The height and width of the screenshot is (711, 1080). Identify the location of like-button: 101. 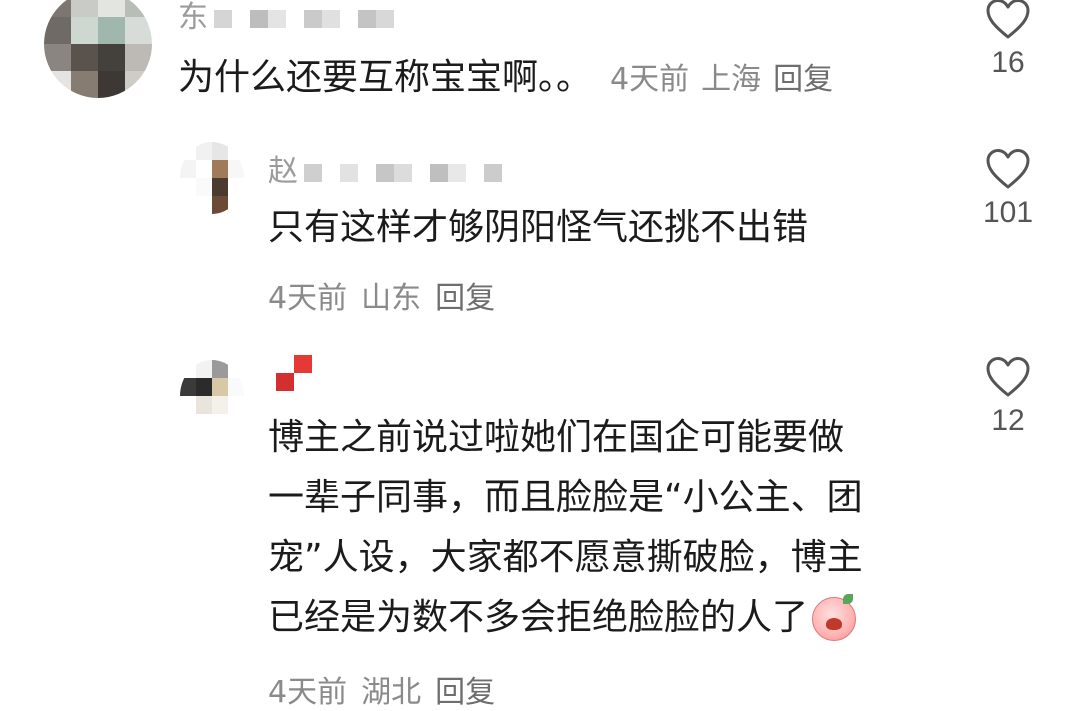
(1008, 189).